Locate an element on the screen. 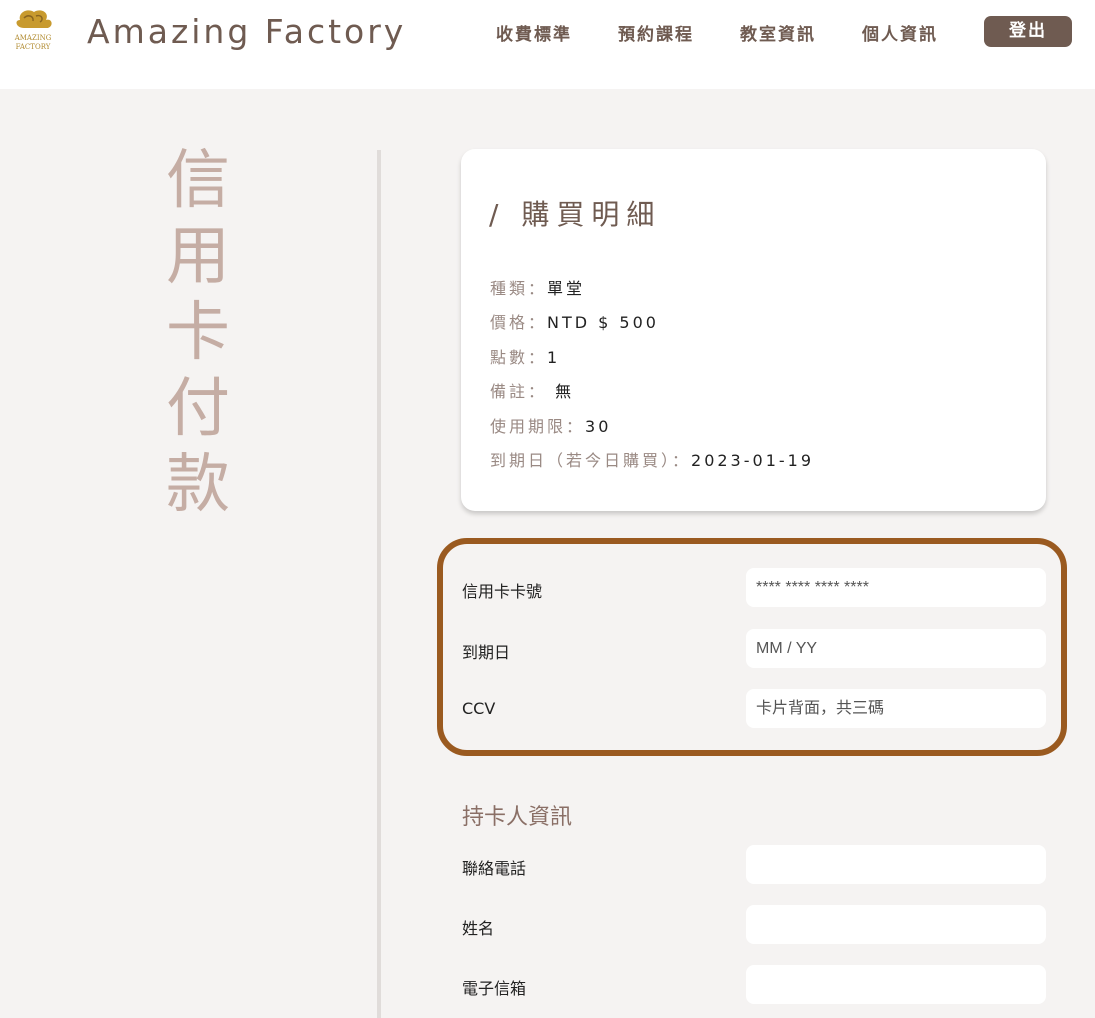  page-title-char: 卡 is located at coordinates (198, 333).